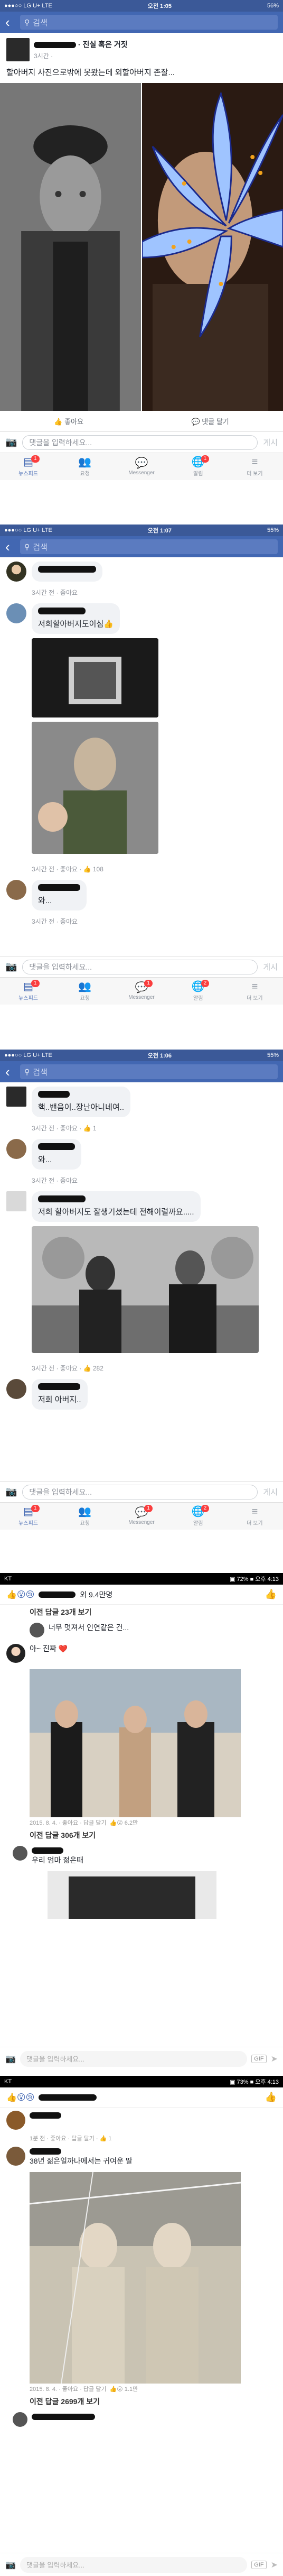 The height and width of the screenshot is (2576, 283). Describe the element at coordinates (28, 474) in the screenshot. I see `tab-label: 뉴스피드` at that location.